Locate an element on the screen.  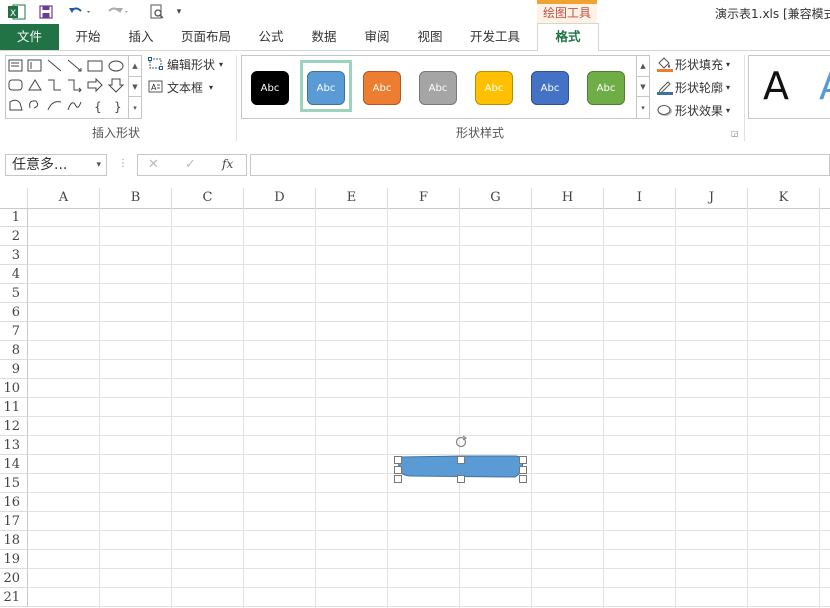
resize-handle-top-left is located at coordinates (398, 460).